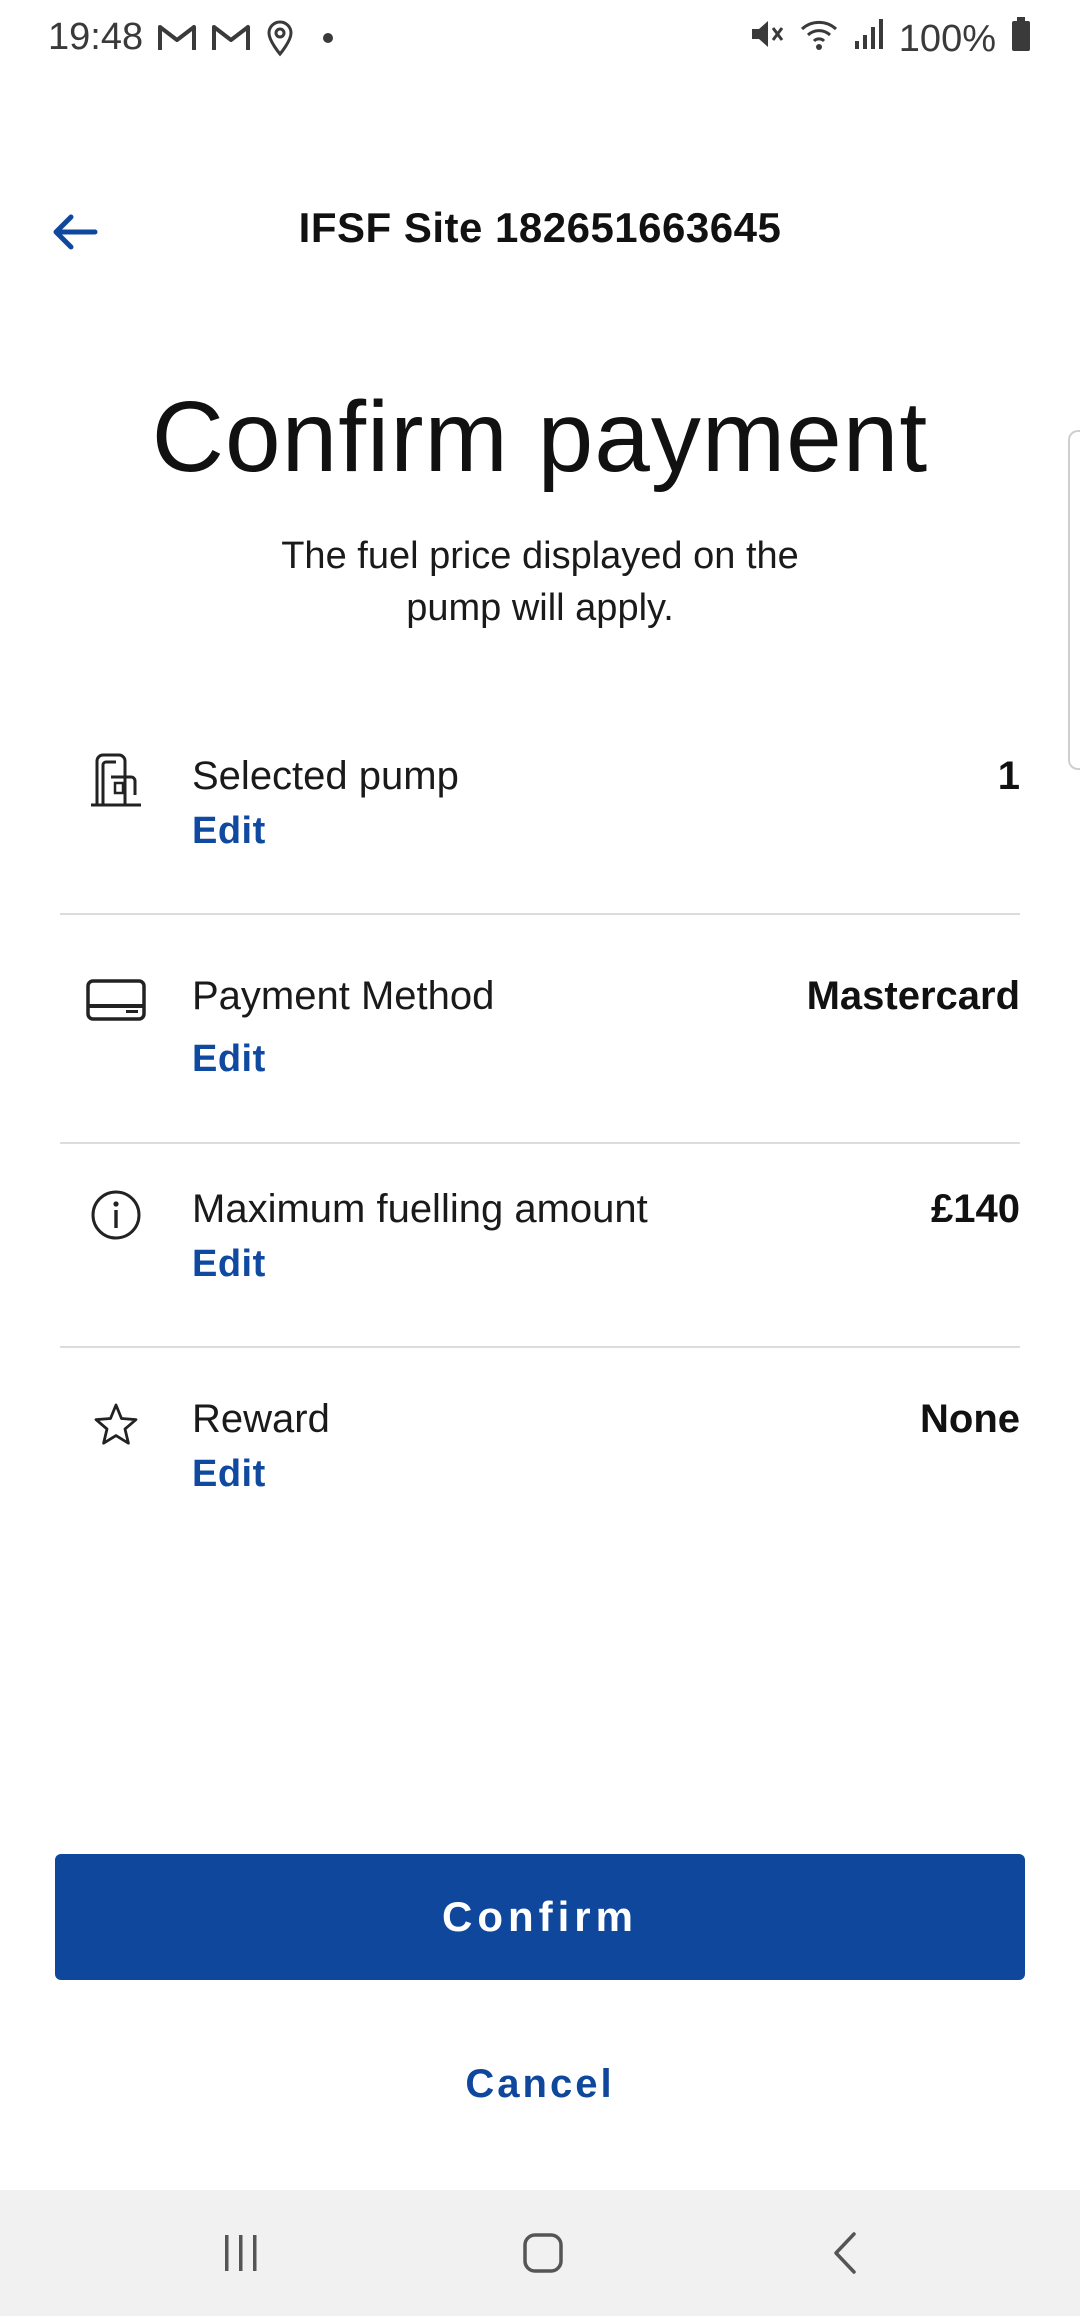 The height and width of the screenshot is (2316, 1080). What do you see at coordinates (261, 1419) in the screenshot?
I see `row-label: Reward` at bounding box center [261, 1419].